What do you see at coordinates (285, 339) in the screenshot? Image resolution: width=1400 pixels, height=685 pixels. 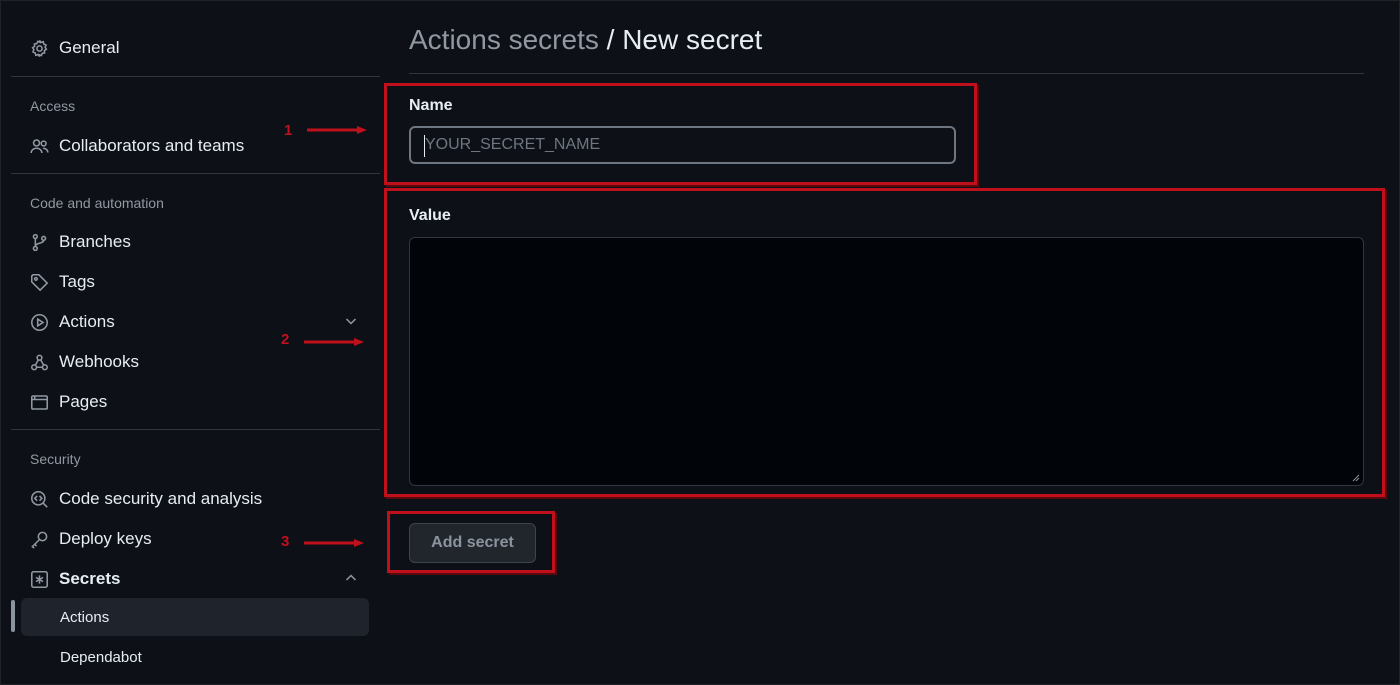 I see `annotation-number-2: 2` at bounding box center [285, 339].